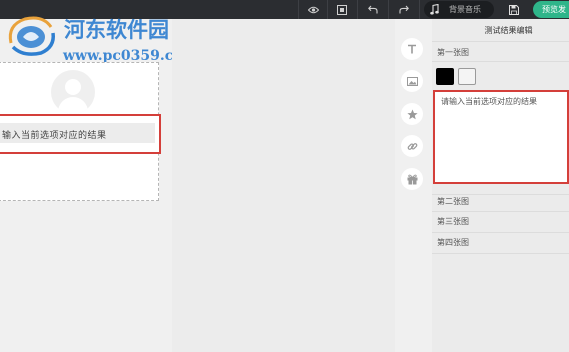 This screenshot has width=569, height=352. I want to click on add-image-tool, so click(412, 81).